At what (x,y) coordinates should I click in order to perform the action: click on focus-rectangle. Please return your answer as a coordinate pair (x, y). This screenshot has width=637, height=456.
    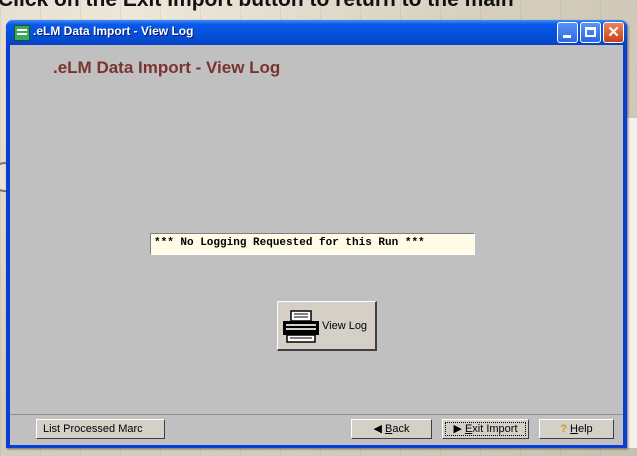
    Looking at the image, I should click on (485, 429).